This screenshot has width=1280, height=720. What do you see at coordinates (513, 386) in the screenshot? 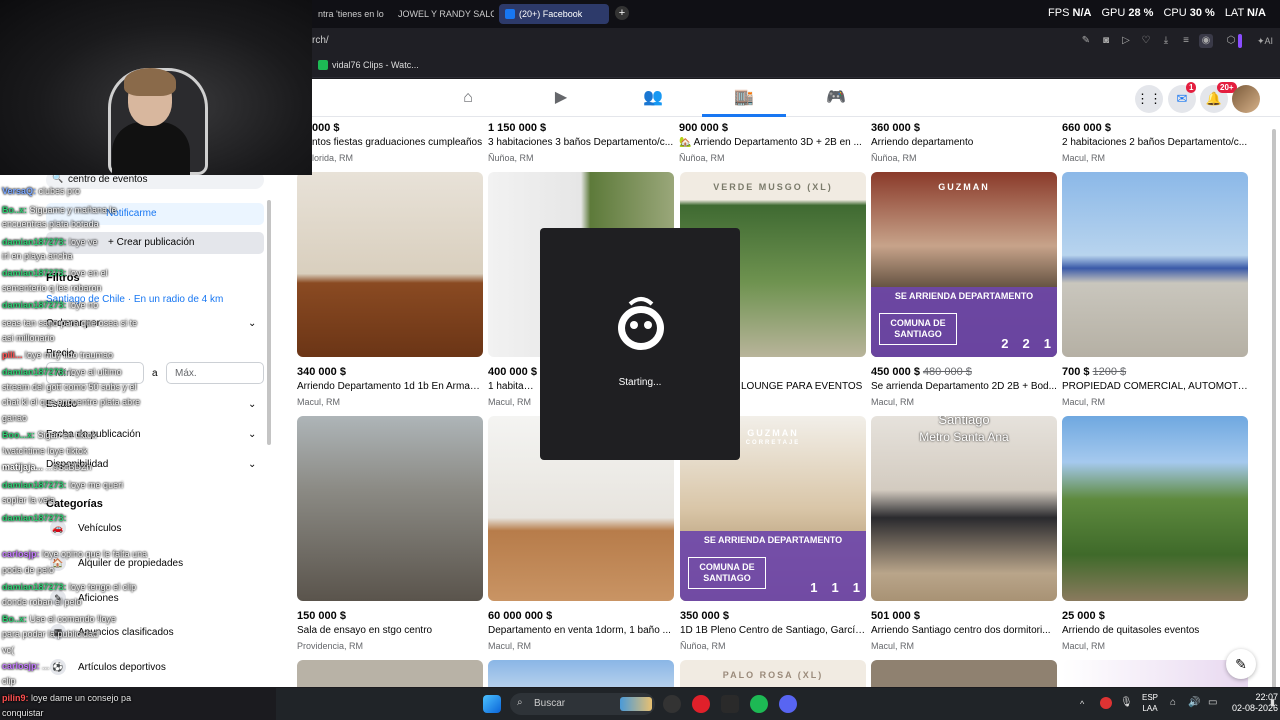
I see `listing-title: 1 habitación` at bounding box center [513, 386].